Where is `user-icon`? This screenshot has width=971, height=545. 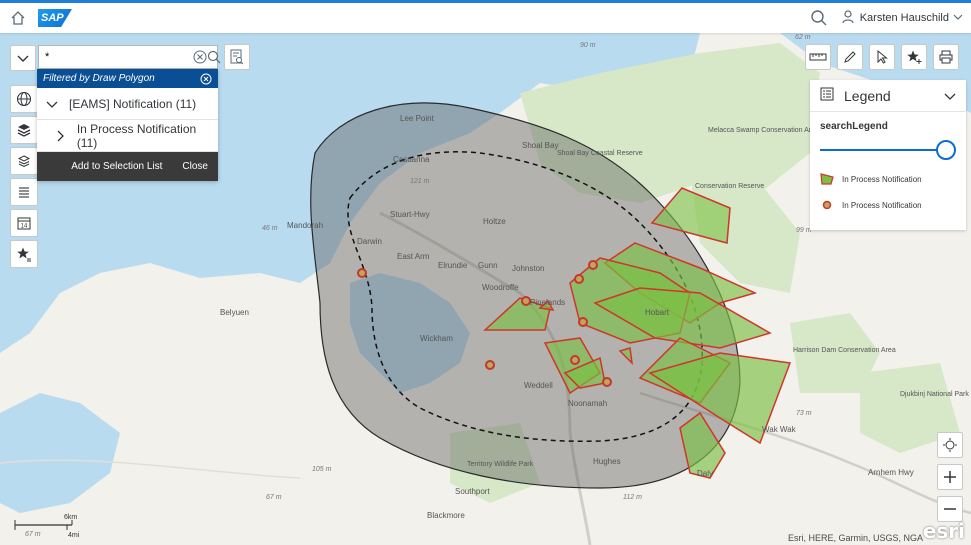
user-icon is located at coordinates (849, 18).